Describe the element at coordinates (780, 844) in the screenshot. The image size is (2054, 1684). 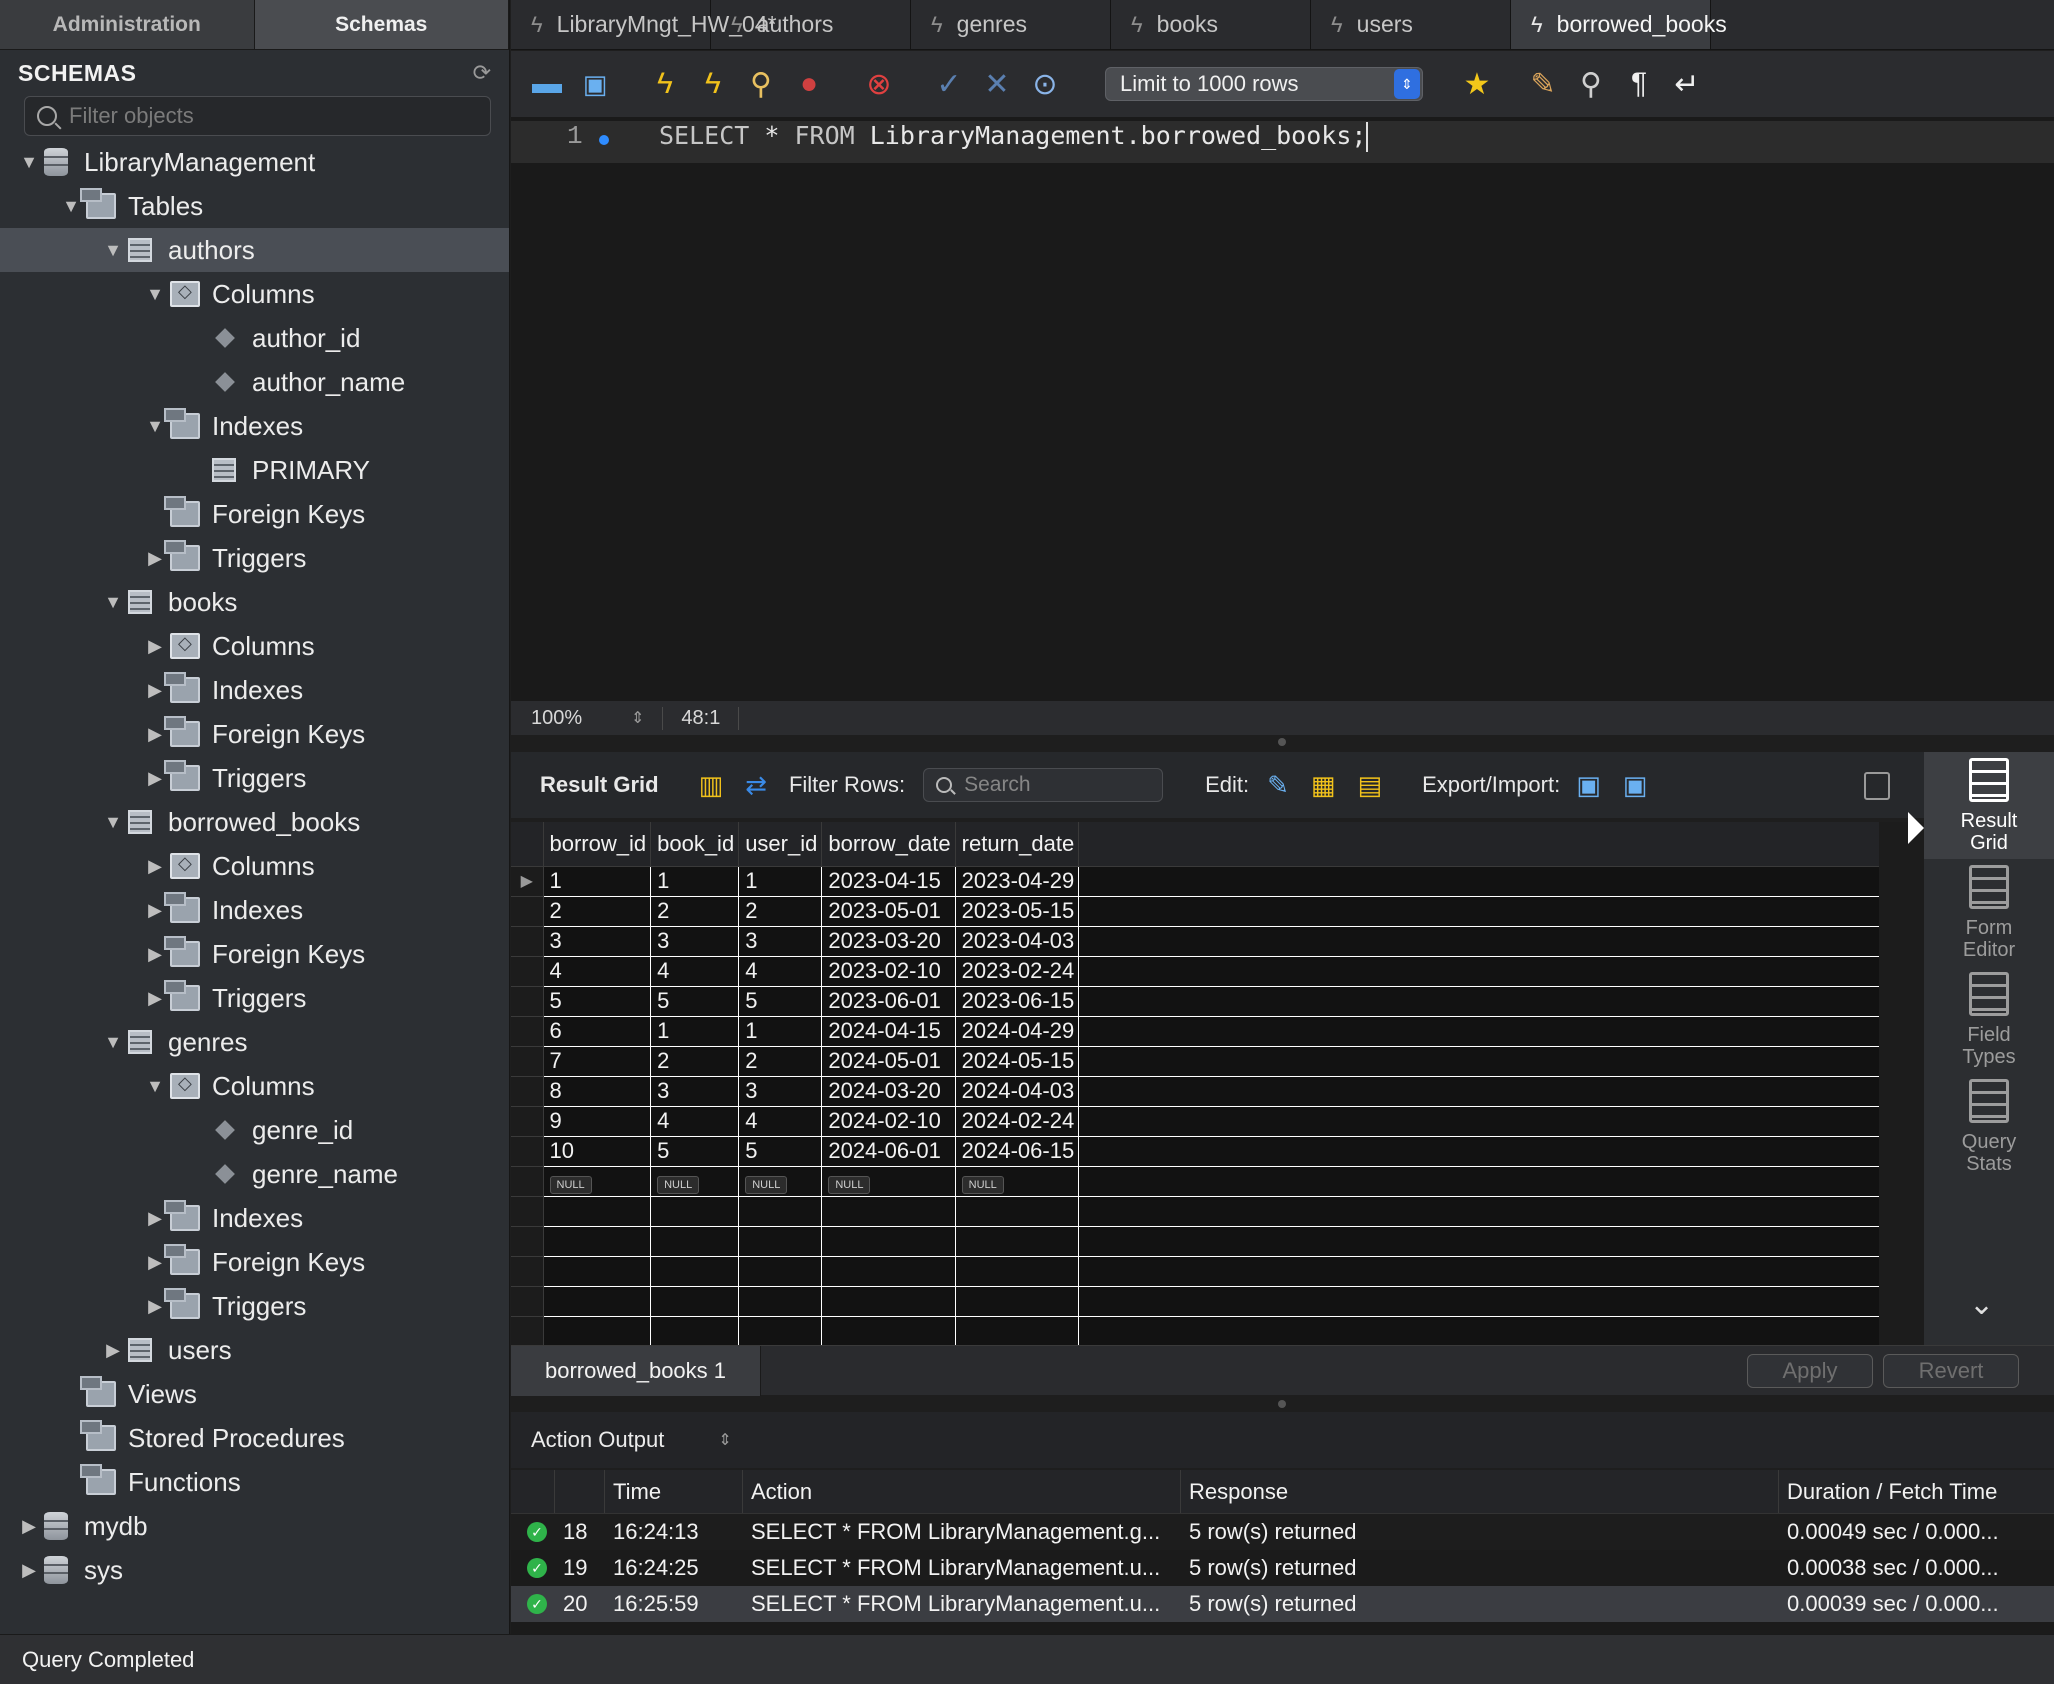
I see `column-header: user_id` at that location.